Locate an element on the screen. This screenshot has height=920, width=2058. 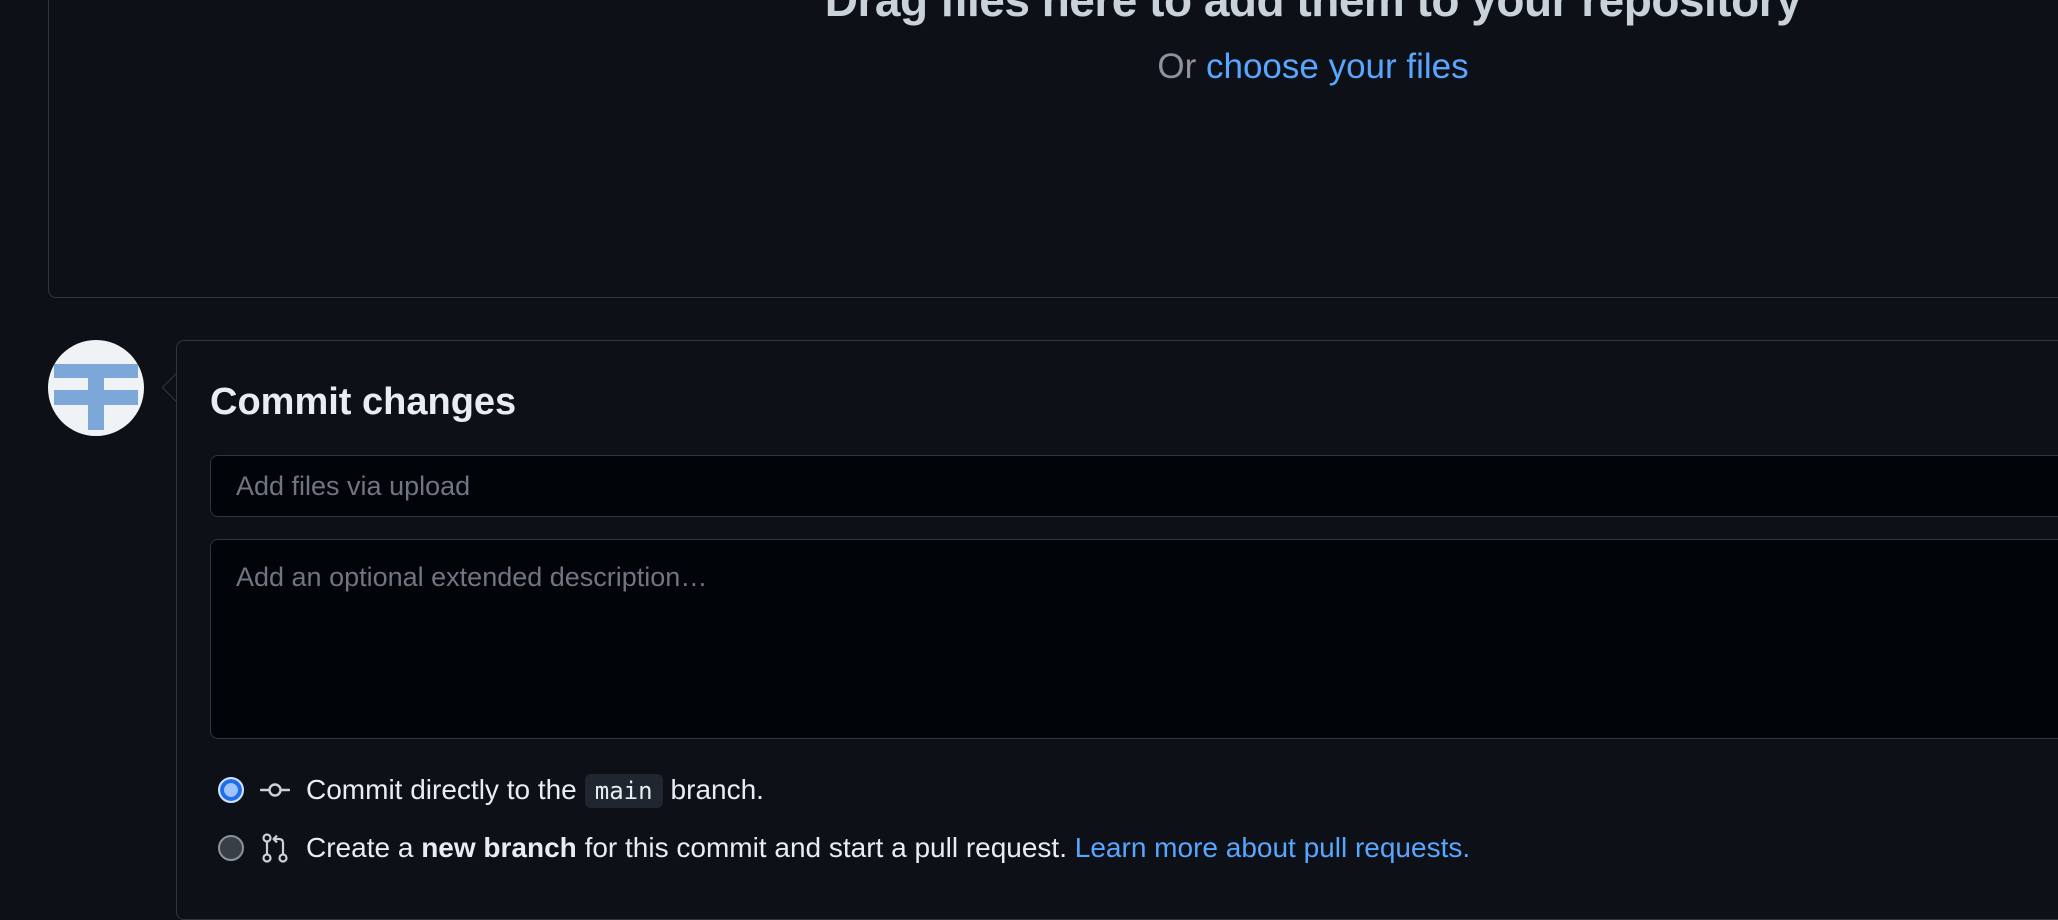
commit-direct-label: Commit directly to the main branch. is located at coordinates (535, 791).